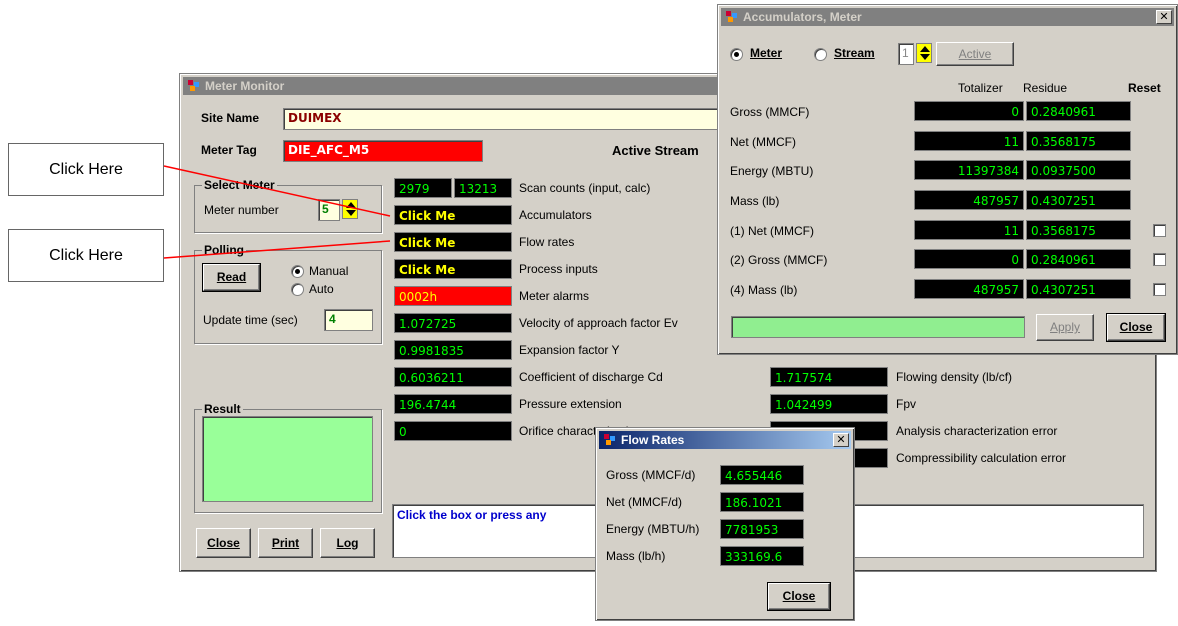  Describe the element at coordinates (802, 17) in the screenshot. I see `accumulators-title: Accumulators, Meter` at that location.